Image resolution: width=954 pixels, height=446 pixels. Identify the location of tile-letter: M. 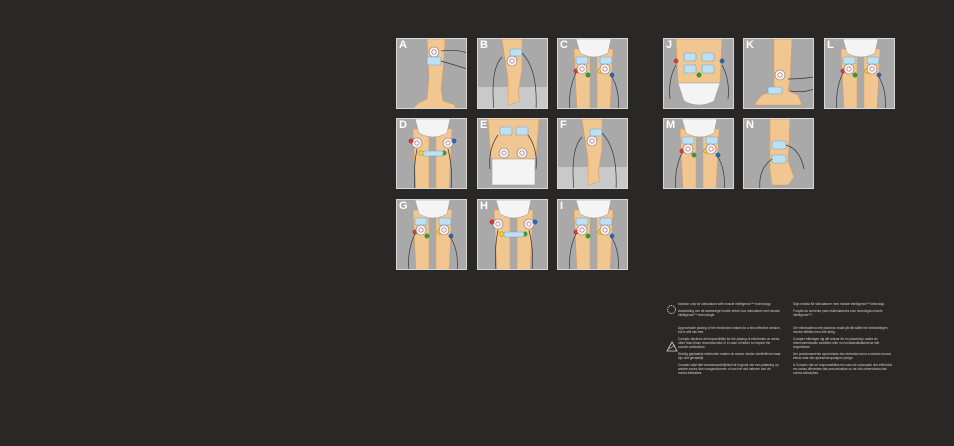
(671, 125).